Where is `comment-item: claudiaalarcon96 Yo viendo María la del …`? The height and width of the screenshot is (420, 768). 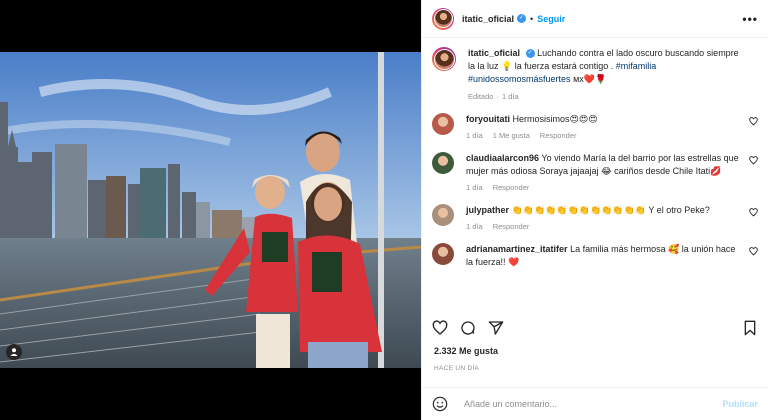
comment-item: claudiaalarcon96 Yo viendo María la del … is located at coordinates (595, 173).